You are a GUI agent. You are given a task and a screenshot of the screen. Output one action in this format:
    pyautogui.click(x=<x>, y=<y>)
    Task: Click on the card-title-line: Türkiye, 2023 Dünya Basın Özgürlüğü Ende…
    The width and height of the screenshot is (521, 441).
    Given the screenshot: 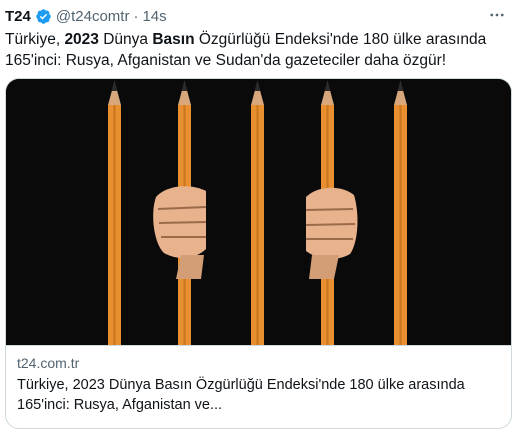 What is the action you would take?
    pyautogui.click(x=241, y=385)
    